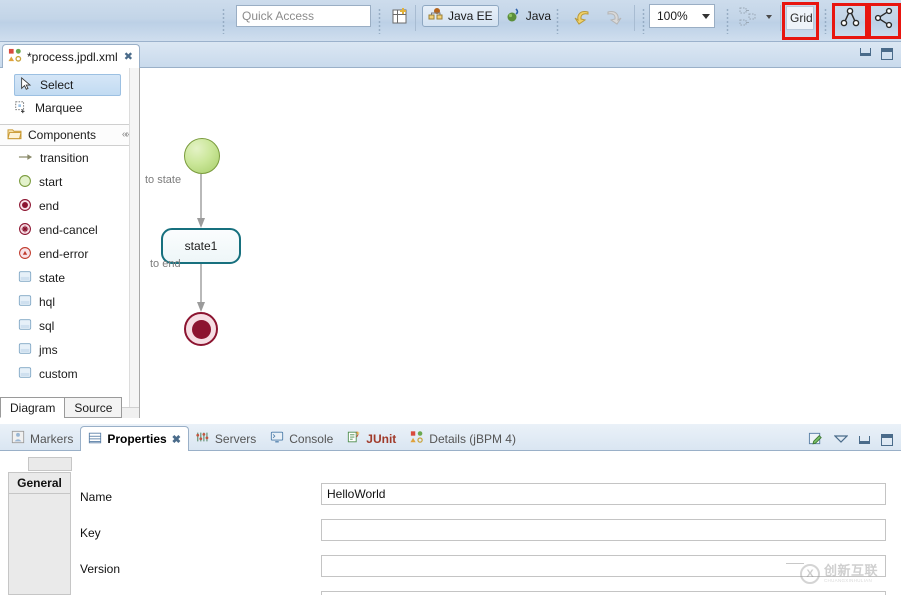  I want to click on editor-tab-bar: *process.jpdl.xml ✖, so click(450, 55).